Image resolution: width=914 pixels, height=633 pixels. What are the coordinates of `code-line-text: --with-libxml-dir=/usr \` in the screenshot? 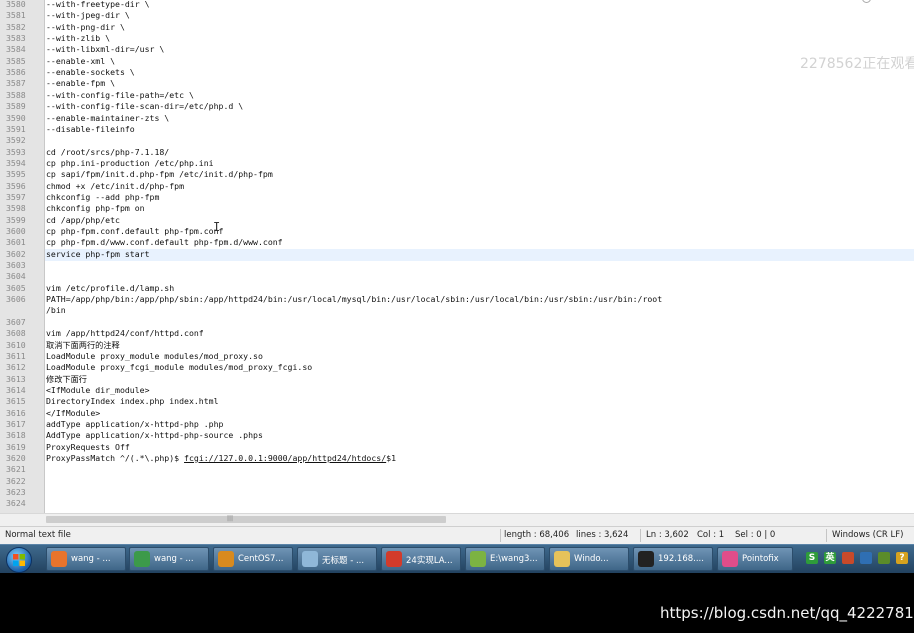 It's located at (105, 49).